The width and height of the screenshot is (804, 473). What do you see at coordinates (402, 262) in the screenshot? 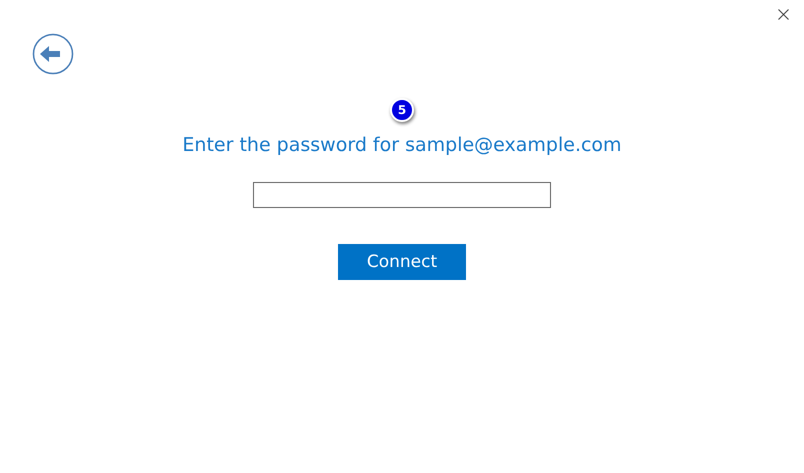
I see `connect-button: Connect` at bounding box center [402, 262].